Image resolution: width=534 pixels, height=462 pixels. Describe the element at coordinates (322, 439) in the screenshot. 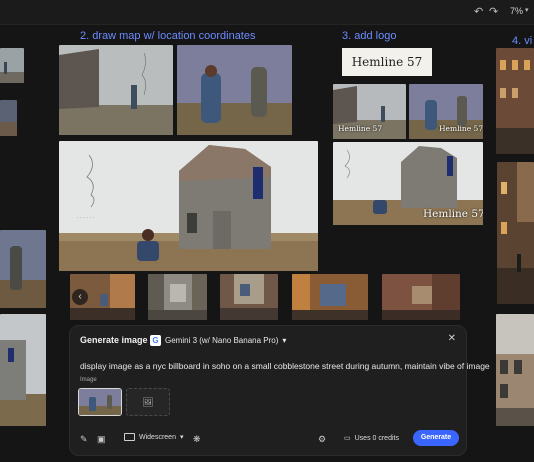

I see `settings-icon: ⚙` at that location.